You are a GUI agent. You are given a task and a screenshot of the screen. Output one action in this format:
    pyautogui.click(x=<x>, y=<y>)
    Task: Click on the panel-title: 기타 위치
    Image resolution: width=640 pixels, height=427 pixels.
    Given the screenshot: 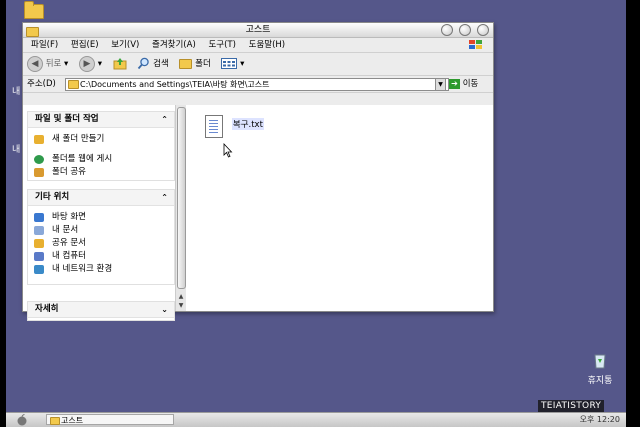 What is the action you would take?
    pyautogui.click(x=52, y=197)
    